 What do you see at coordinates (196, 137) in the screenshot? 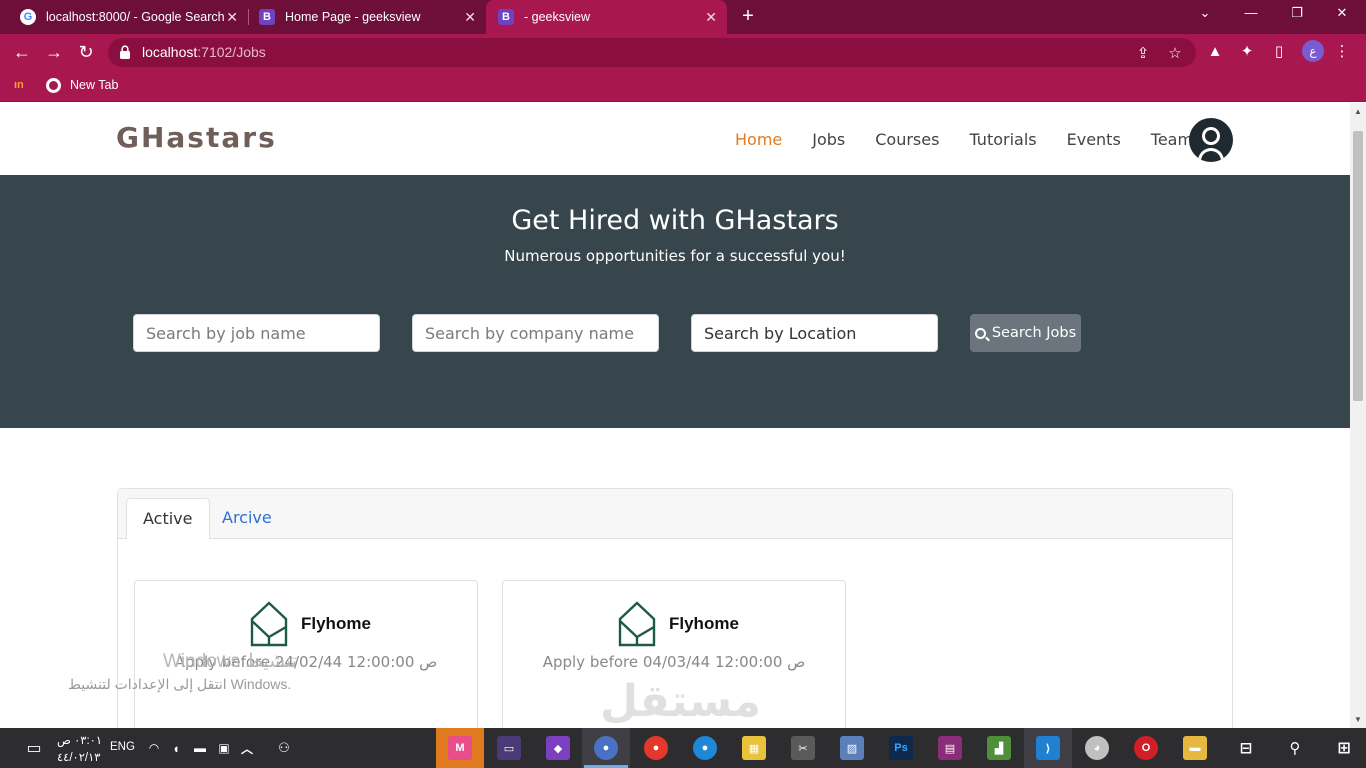
I see `site-brand: GHastars` at bounding box center [196, 137].